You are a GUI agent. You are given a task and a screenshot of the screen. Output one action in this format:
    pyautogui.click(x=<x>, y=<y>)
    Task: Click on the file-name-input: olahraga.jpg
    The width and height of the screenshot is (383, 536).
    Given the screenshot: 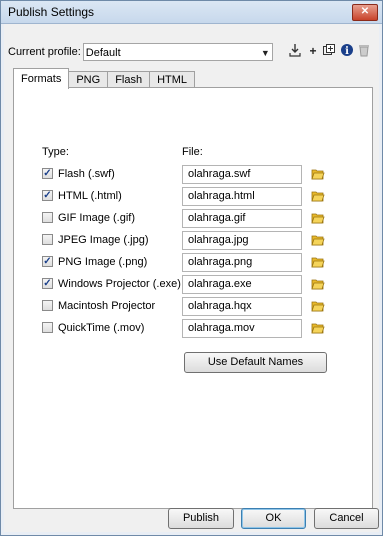 What is the action you would take?
    pyautogui.click(x=242, y=240)
    